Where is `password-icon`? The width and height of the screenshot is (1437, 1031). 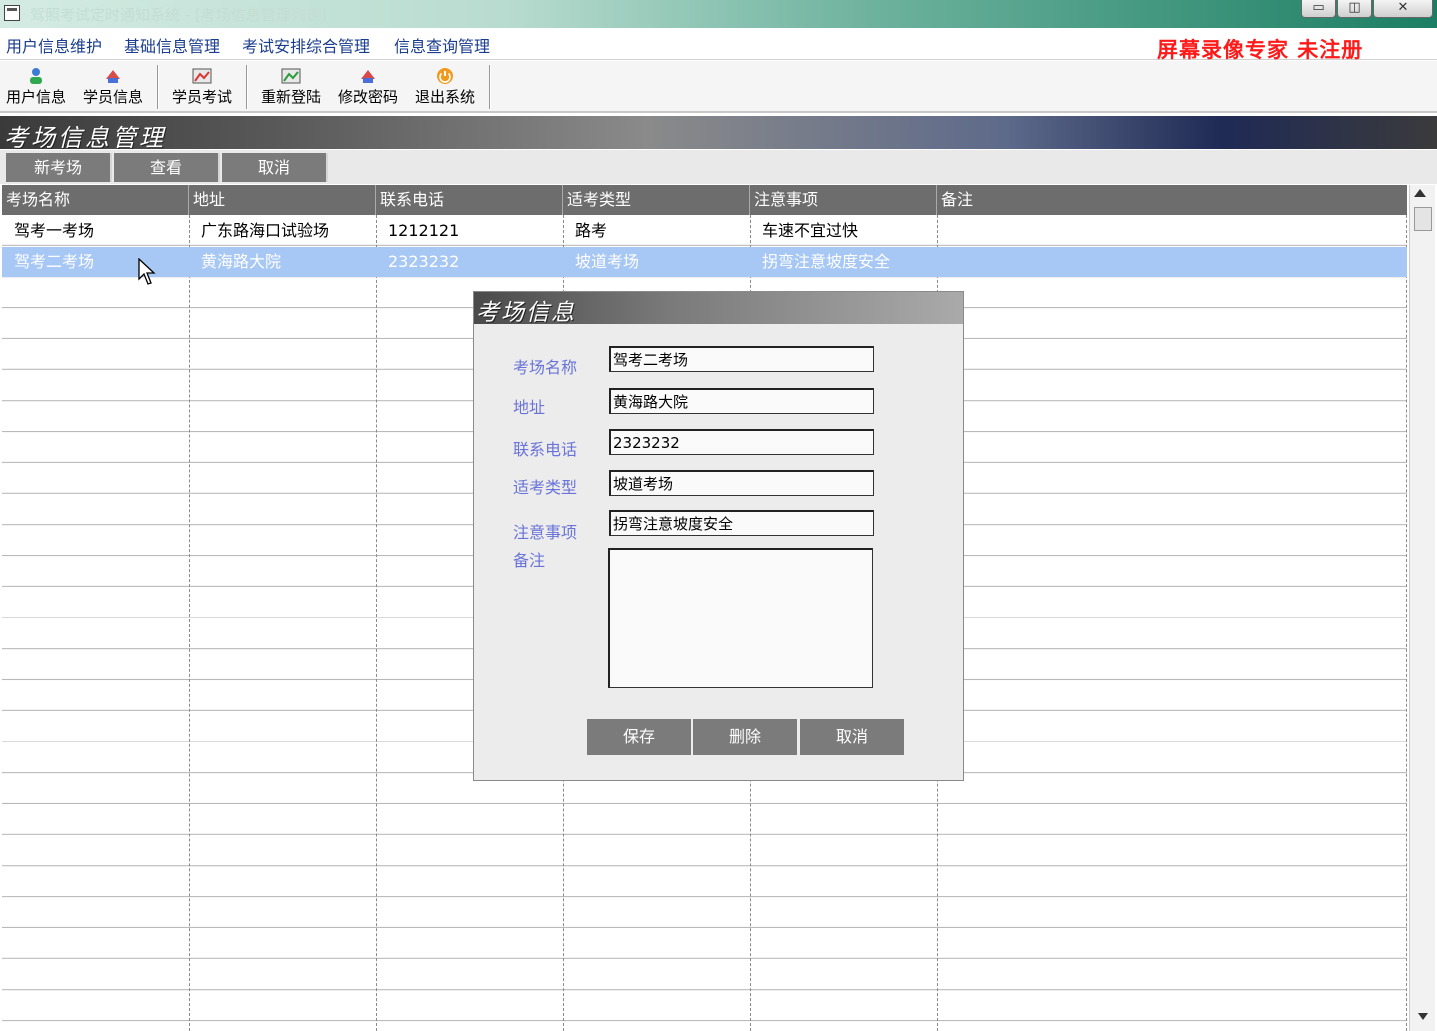 password-icon is located at coordinates (368, 76).